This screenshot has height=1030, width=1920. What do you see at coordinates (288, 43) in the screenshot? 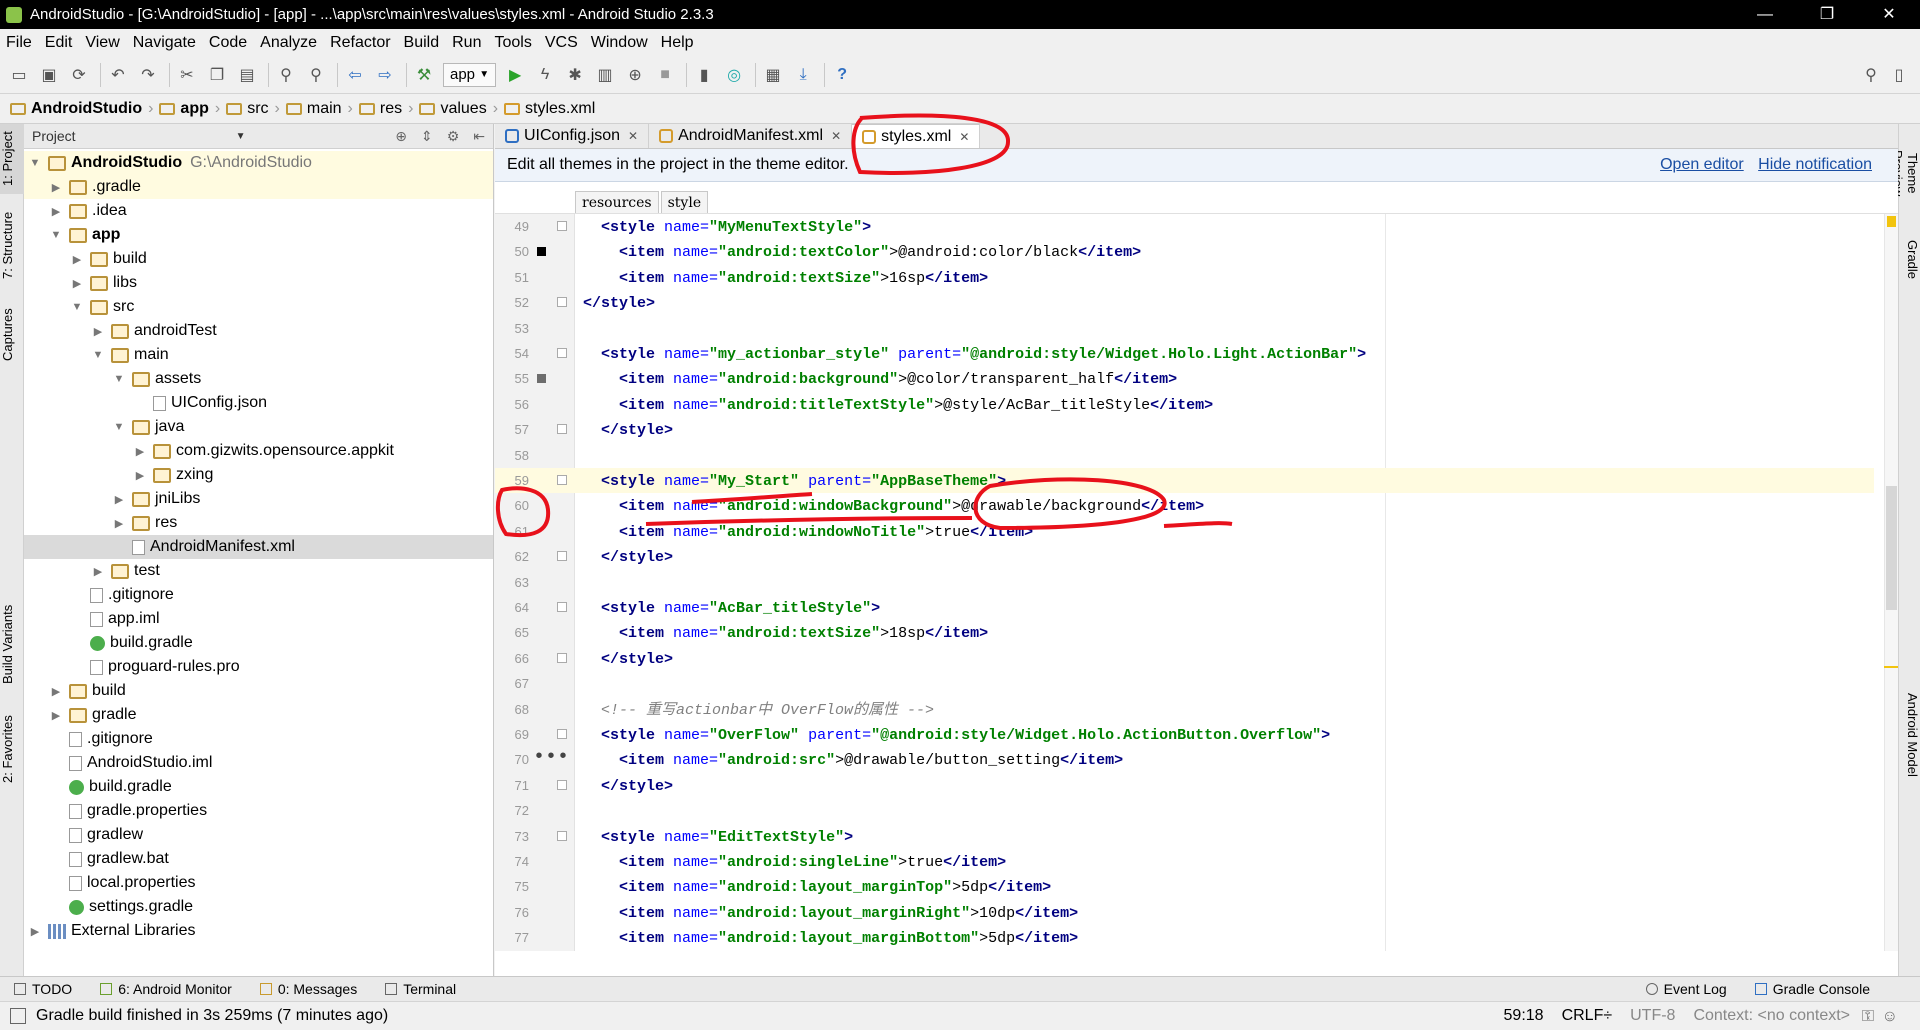
I see `menu-analyze: Analyze` at bounding box center [288, 43].